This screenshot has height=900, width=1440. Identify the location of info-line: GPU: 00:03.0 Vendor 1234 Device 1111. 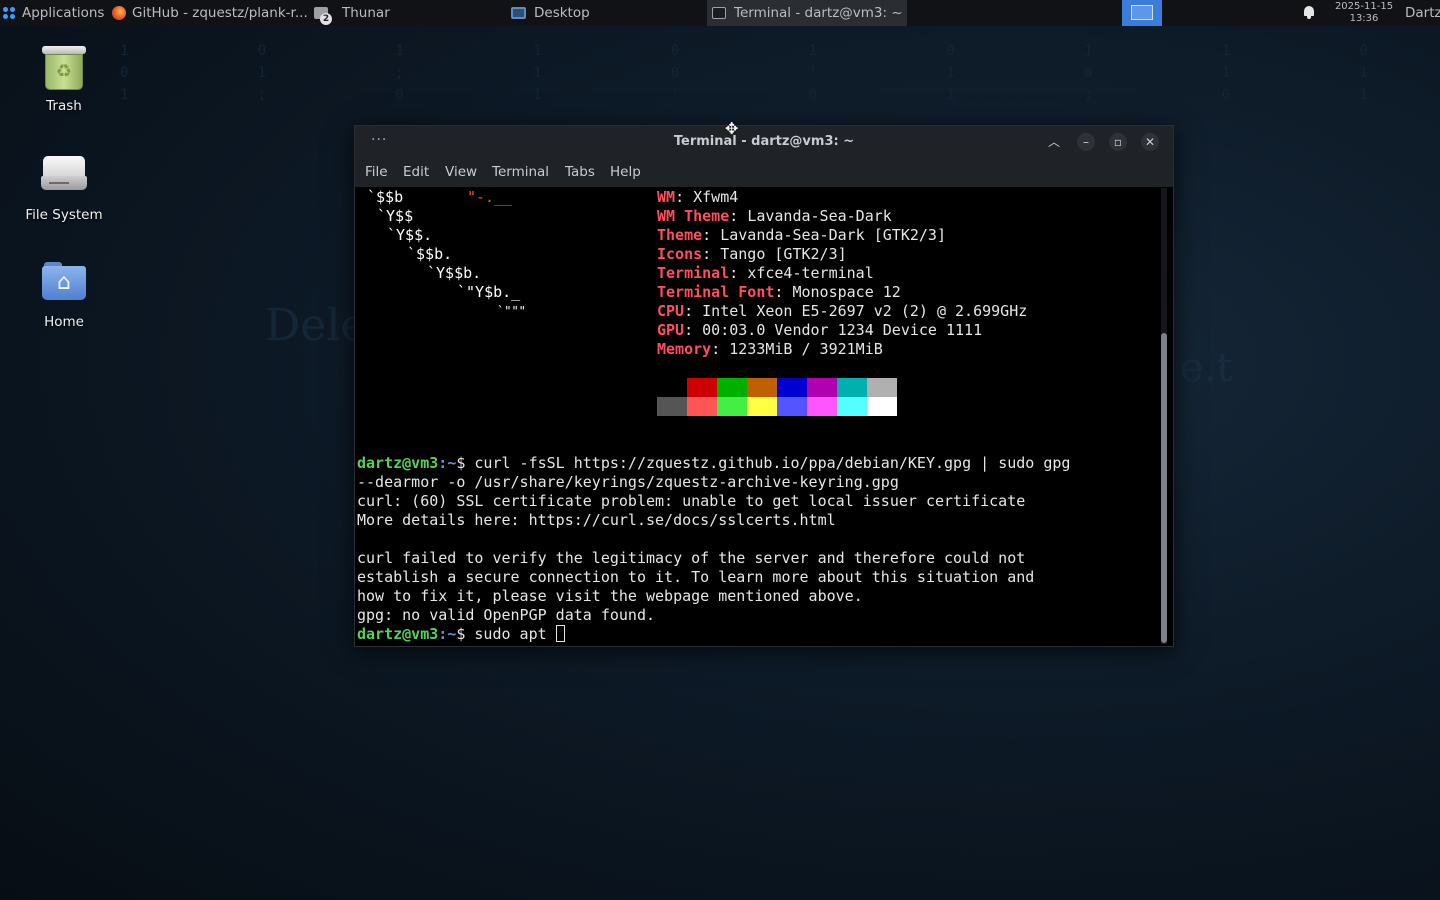
(820, 330).